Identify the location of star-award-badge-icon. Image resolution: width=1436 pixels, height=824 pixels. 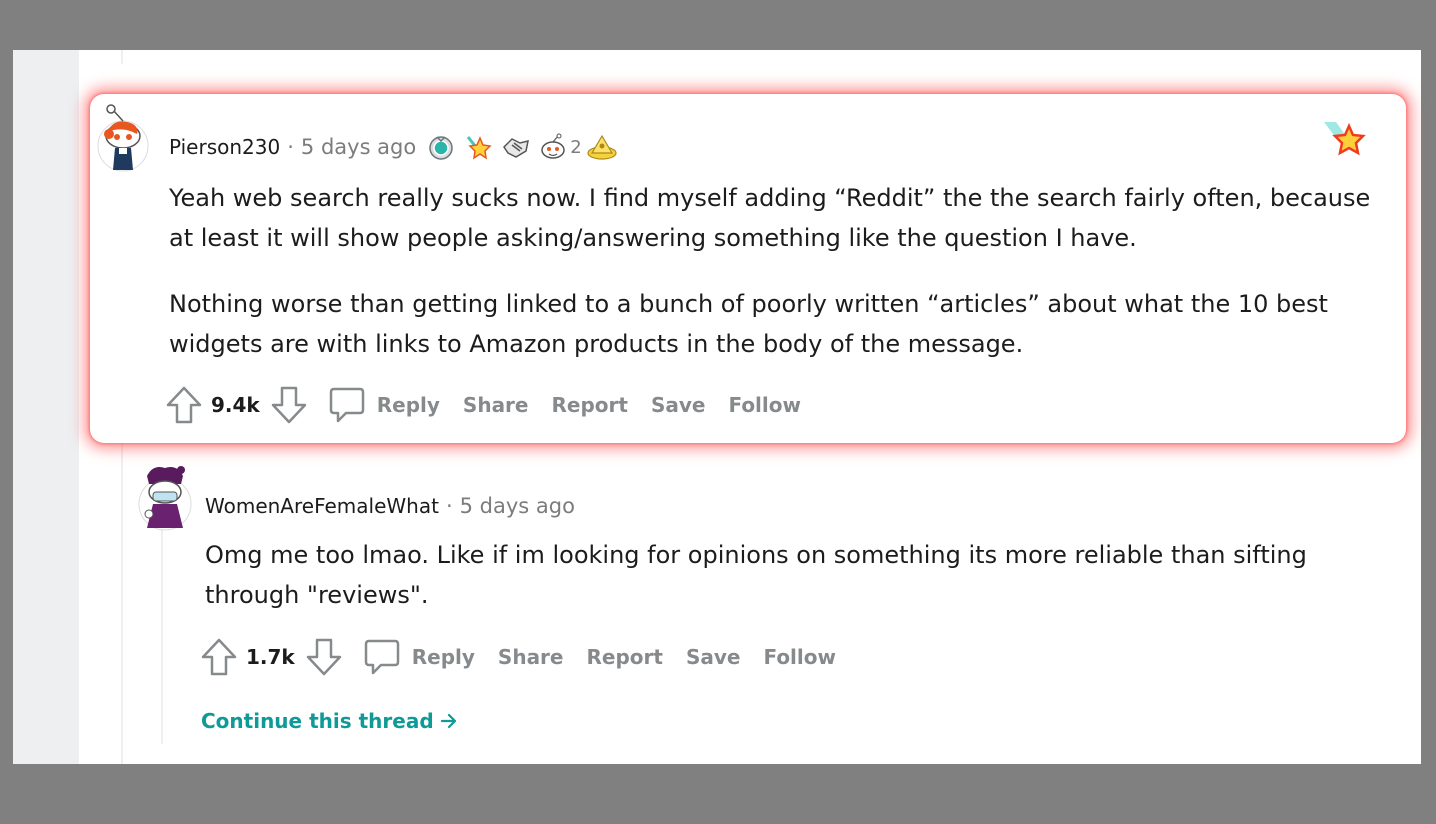
(1345, 139).